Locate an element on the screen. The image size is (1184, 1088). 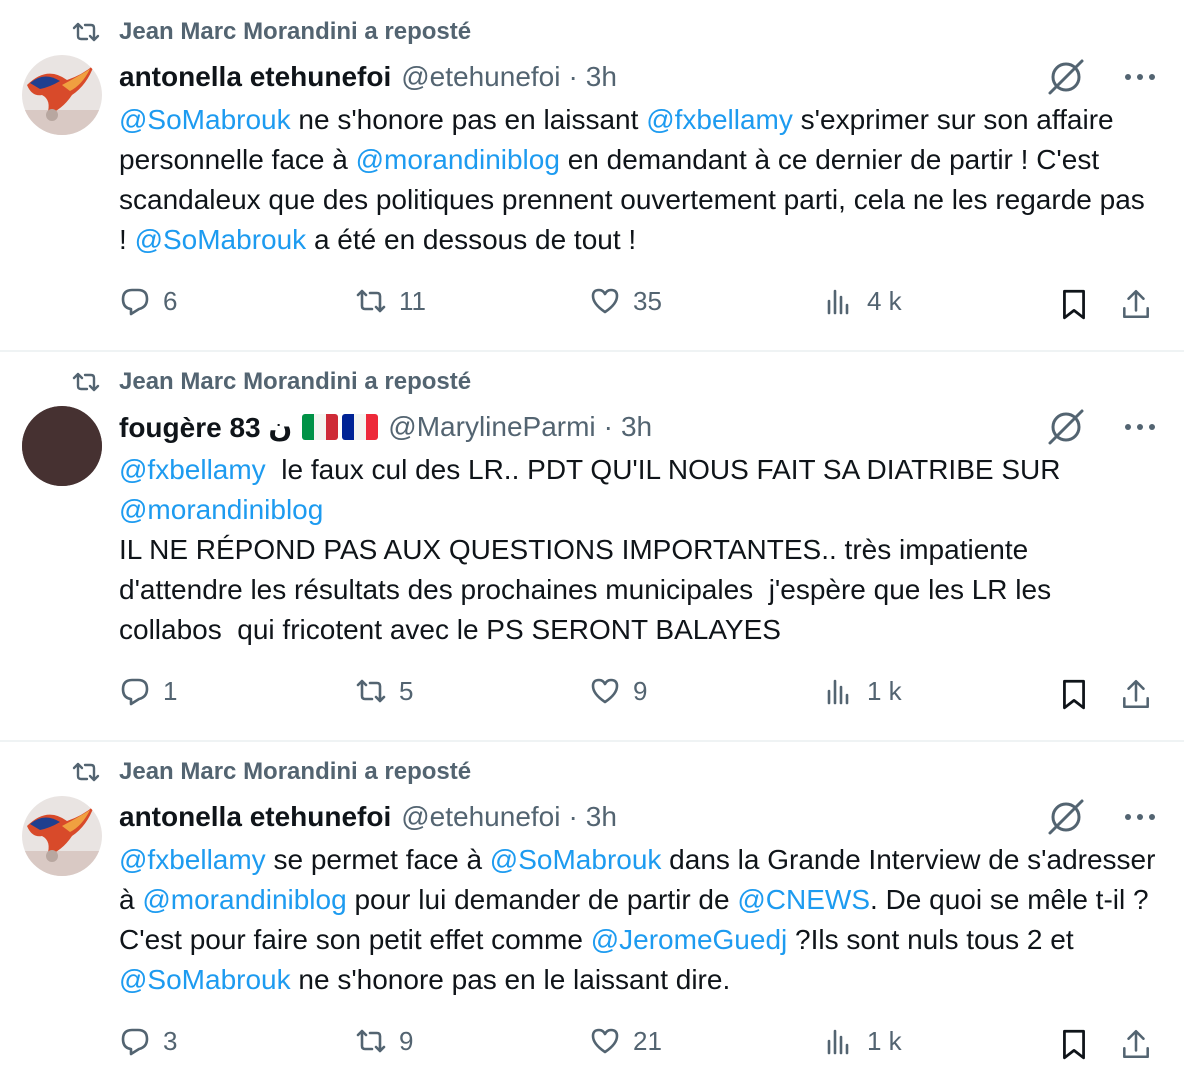
display-name: fougère 83 ن is located at coordinates (205, 427).